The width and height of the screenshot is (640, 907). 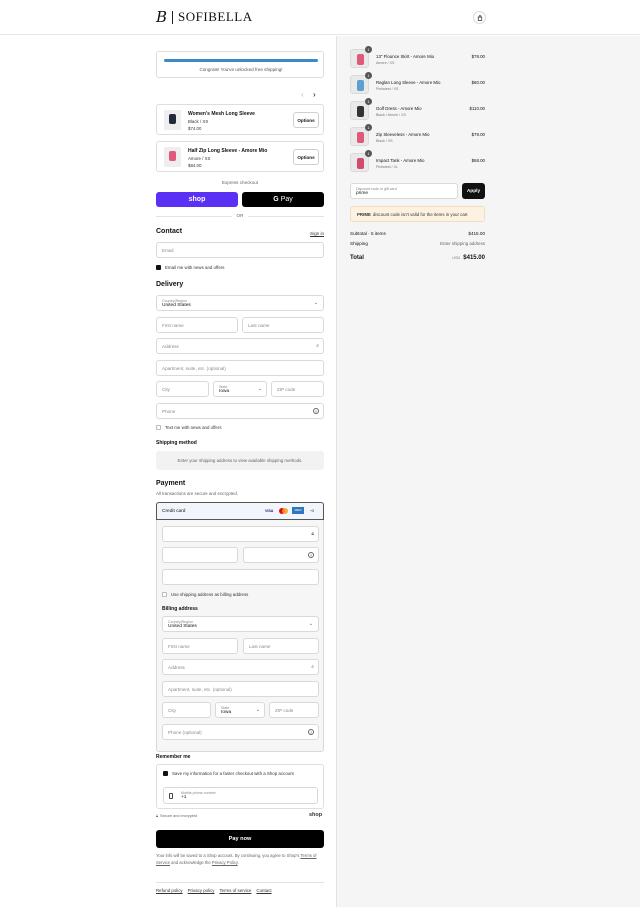 What do you see at coordinates (283, 325) in the screenshot?
I see `last-name-field: Last name` at bounding box center [283, 325].